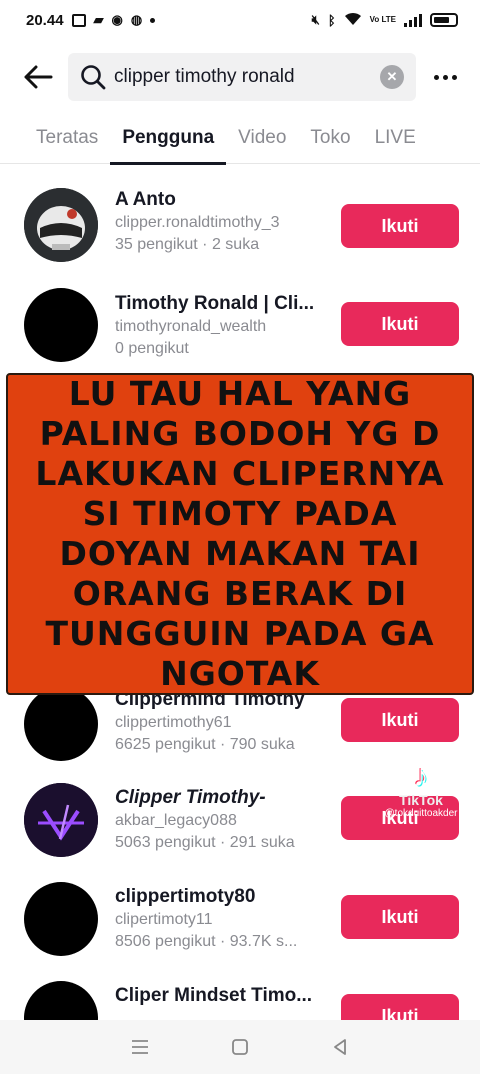 The height and width of the screenshot is (1074, 480). Describe the element at coordinates (185, 896) in the screenshot. I see `user-name: clippertimoty80` at that location.